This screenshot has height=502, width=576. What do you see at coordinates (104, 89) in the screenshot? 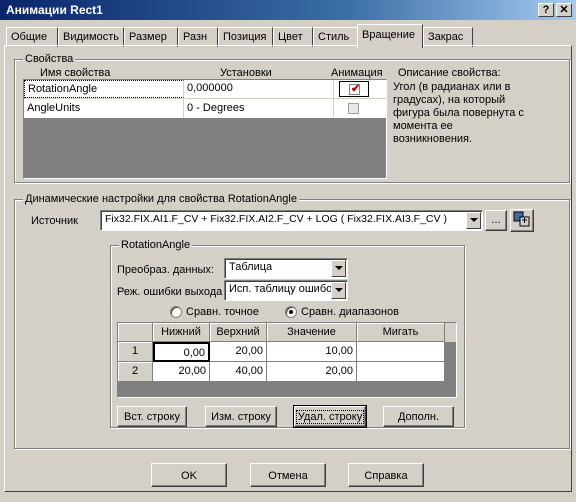
I see `property-name: RotationAngle` at bounding box center [104, 89].